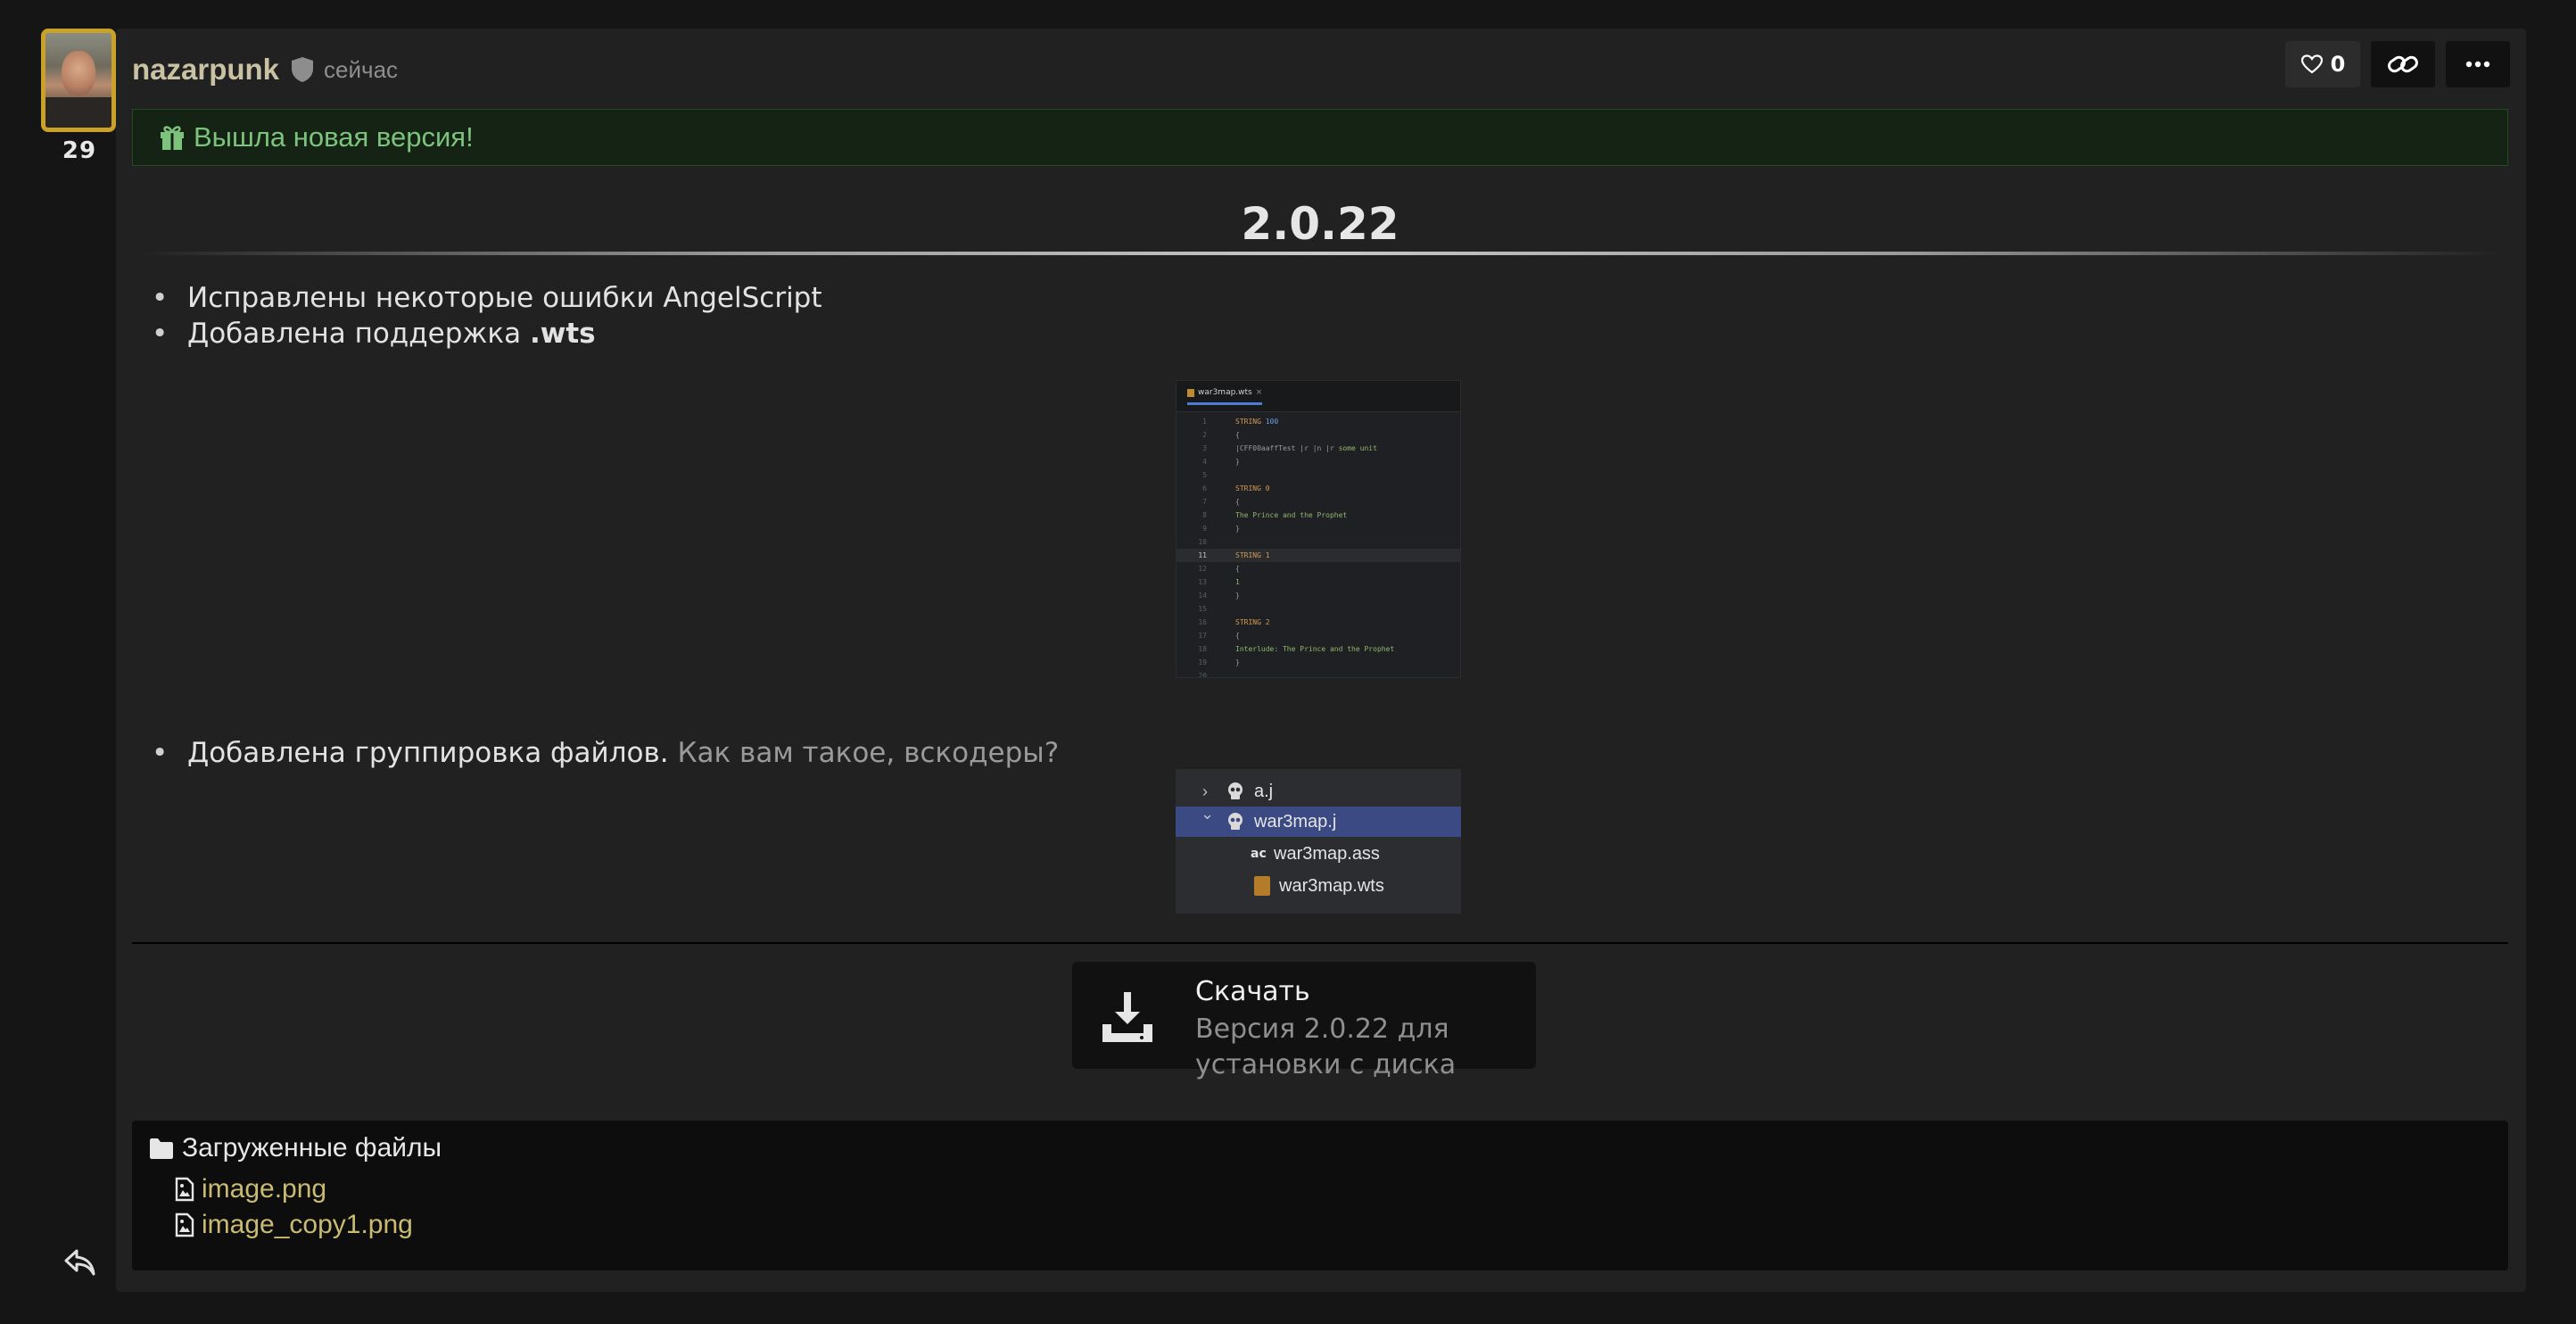 The width and height of the screenshot is (2576, 1324). Describe the element at coordinates (1332, 886) in the screenshot. I see `tree-label: war3map.wts` at that location.